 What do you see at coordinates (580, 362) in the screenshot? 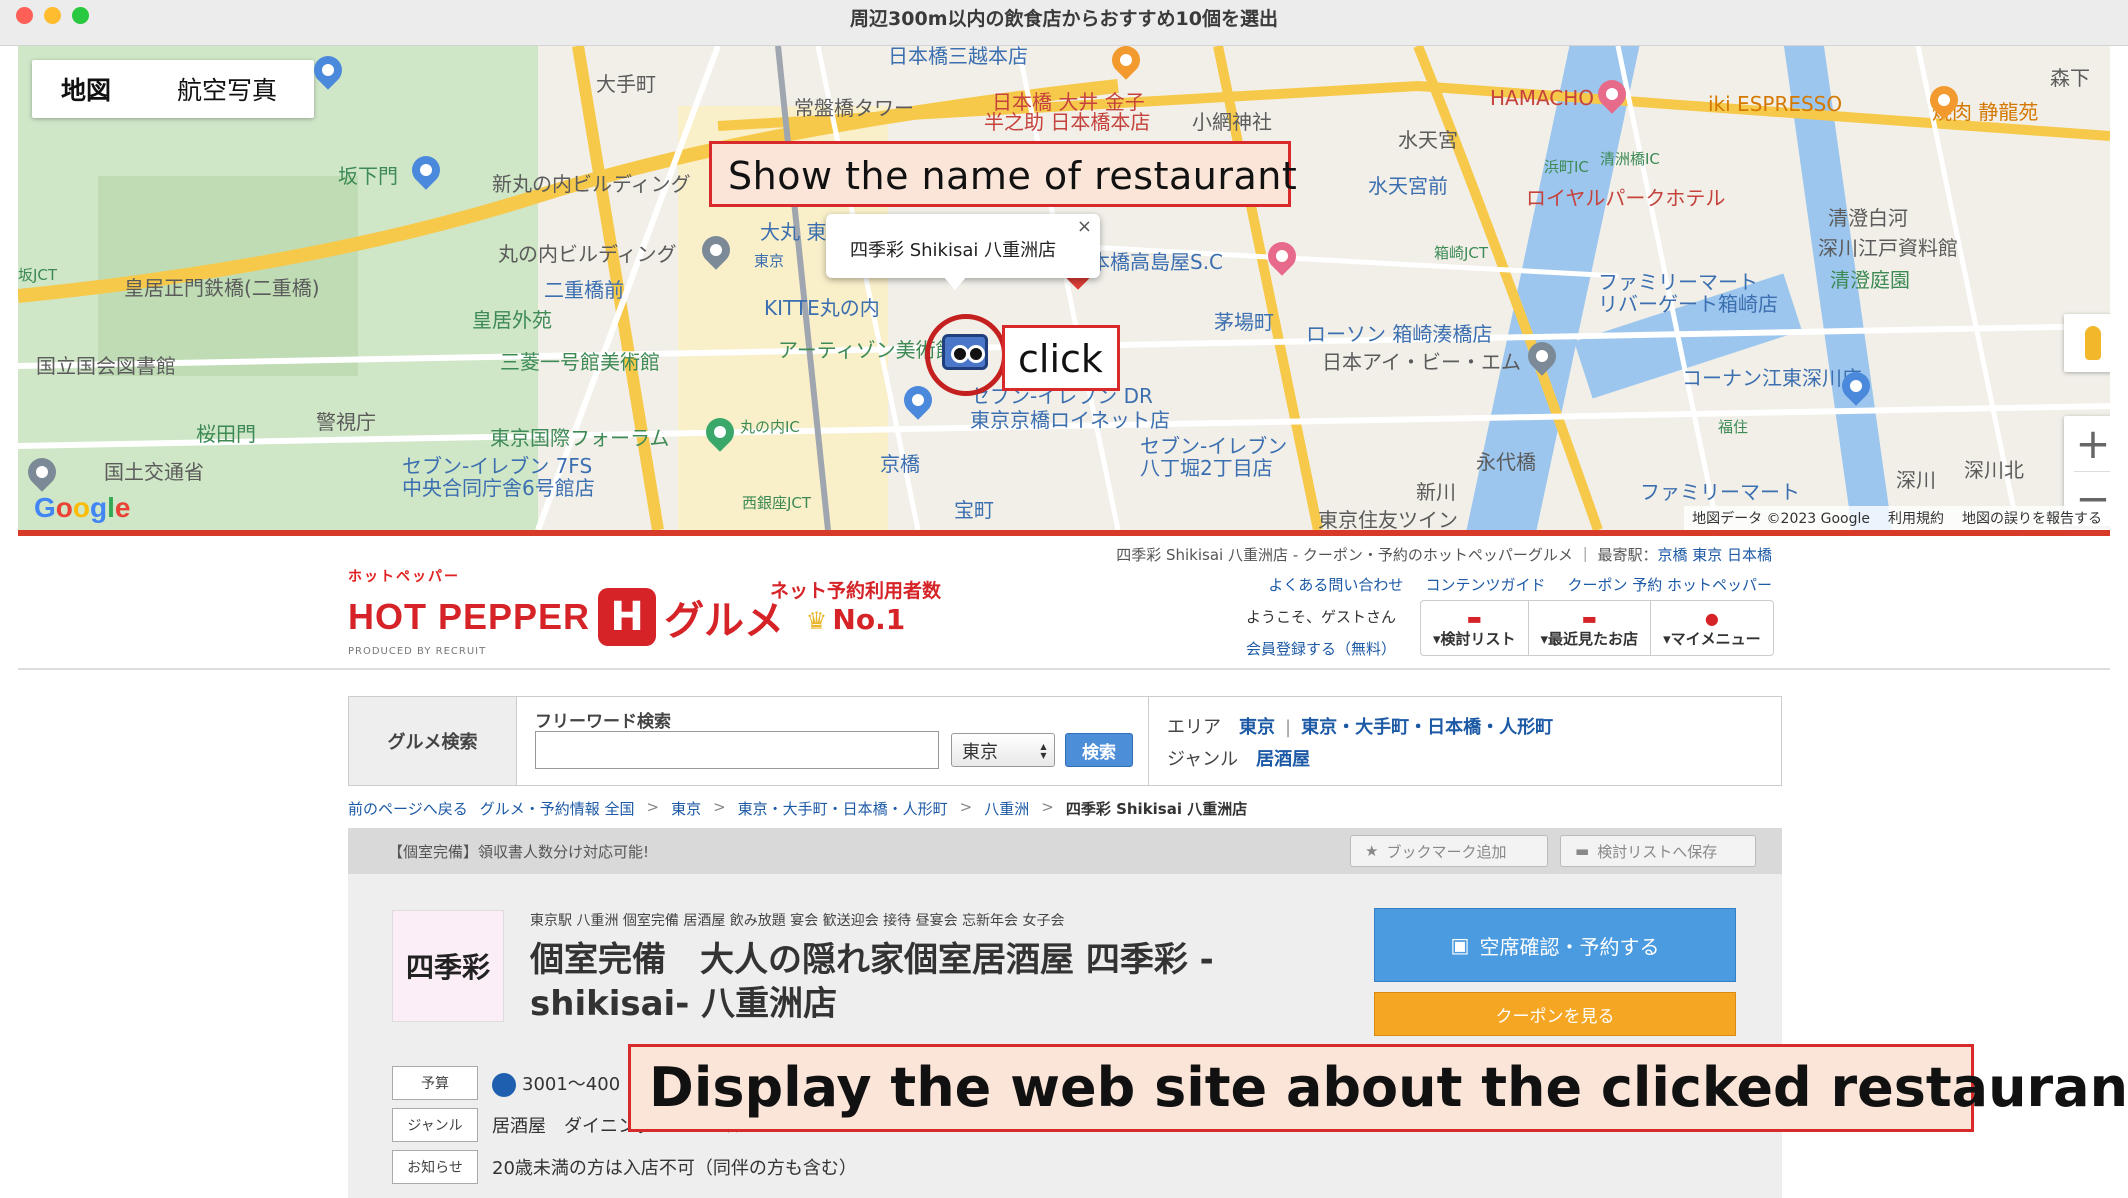
I see `map-label: 三菱一号館美術館` at bounding box center [580, 362].